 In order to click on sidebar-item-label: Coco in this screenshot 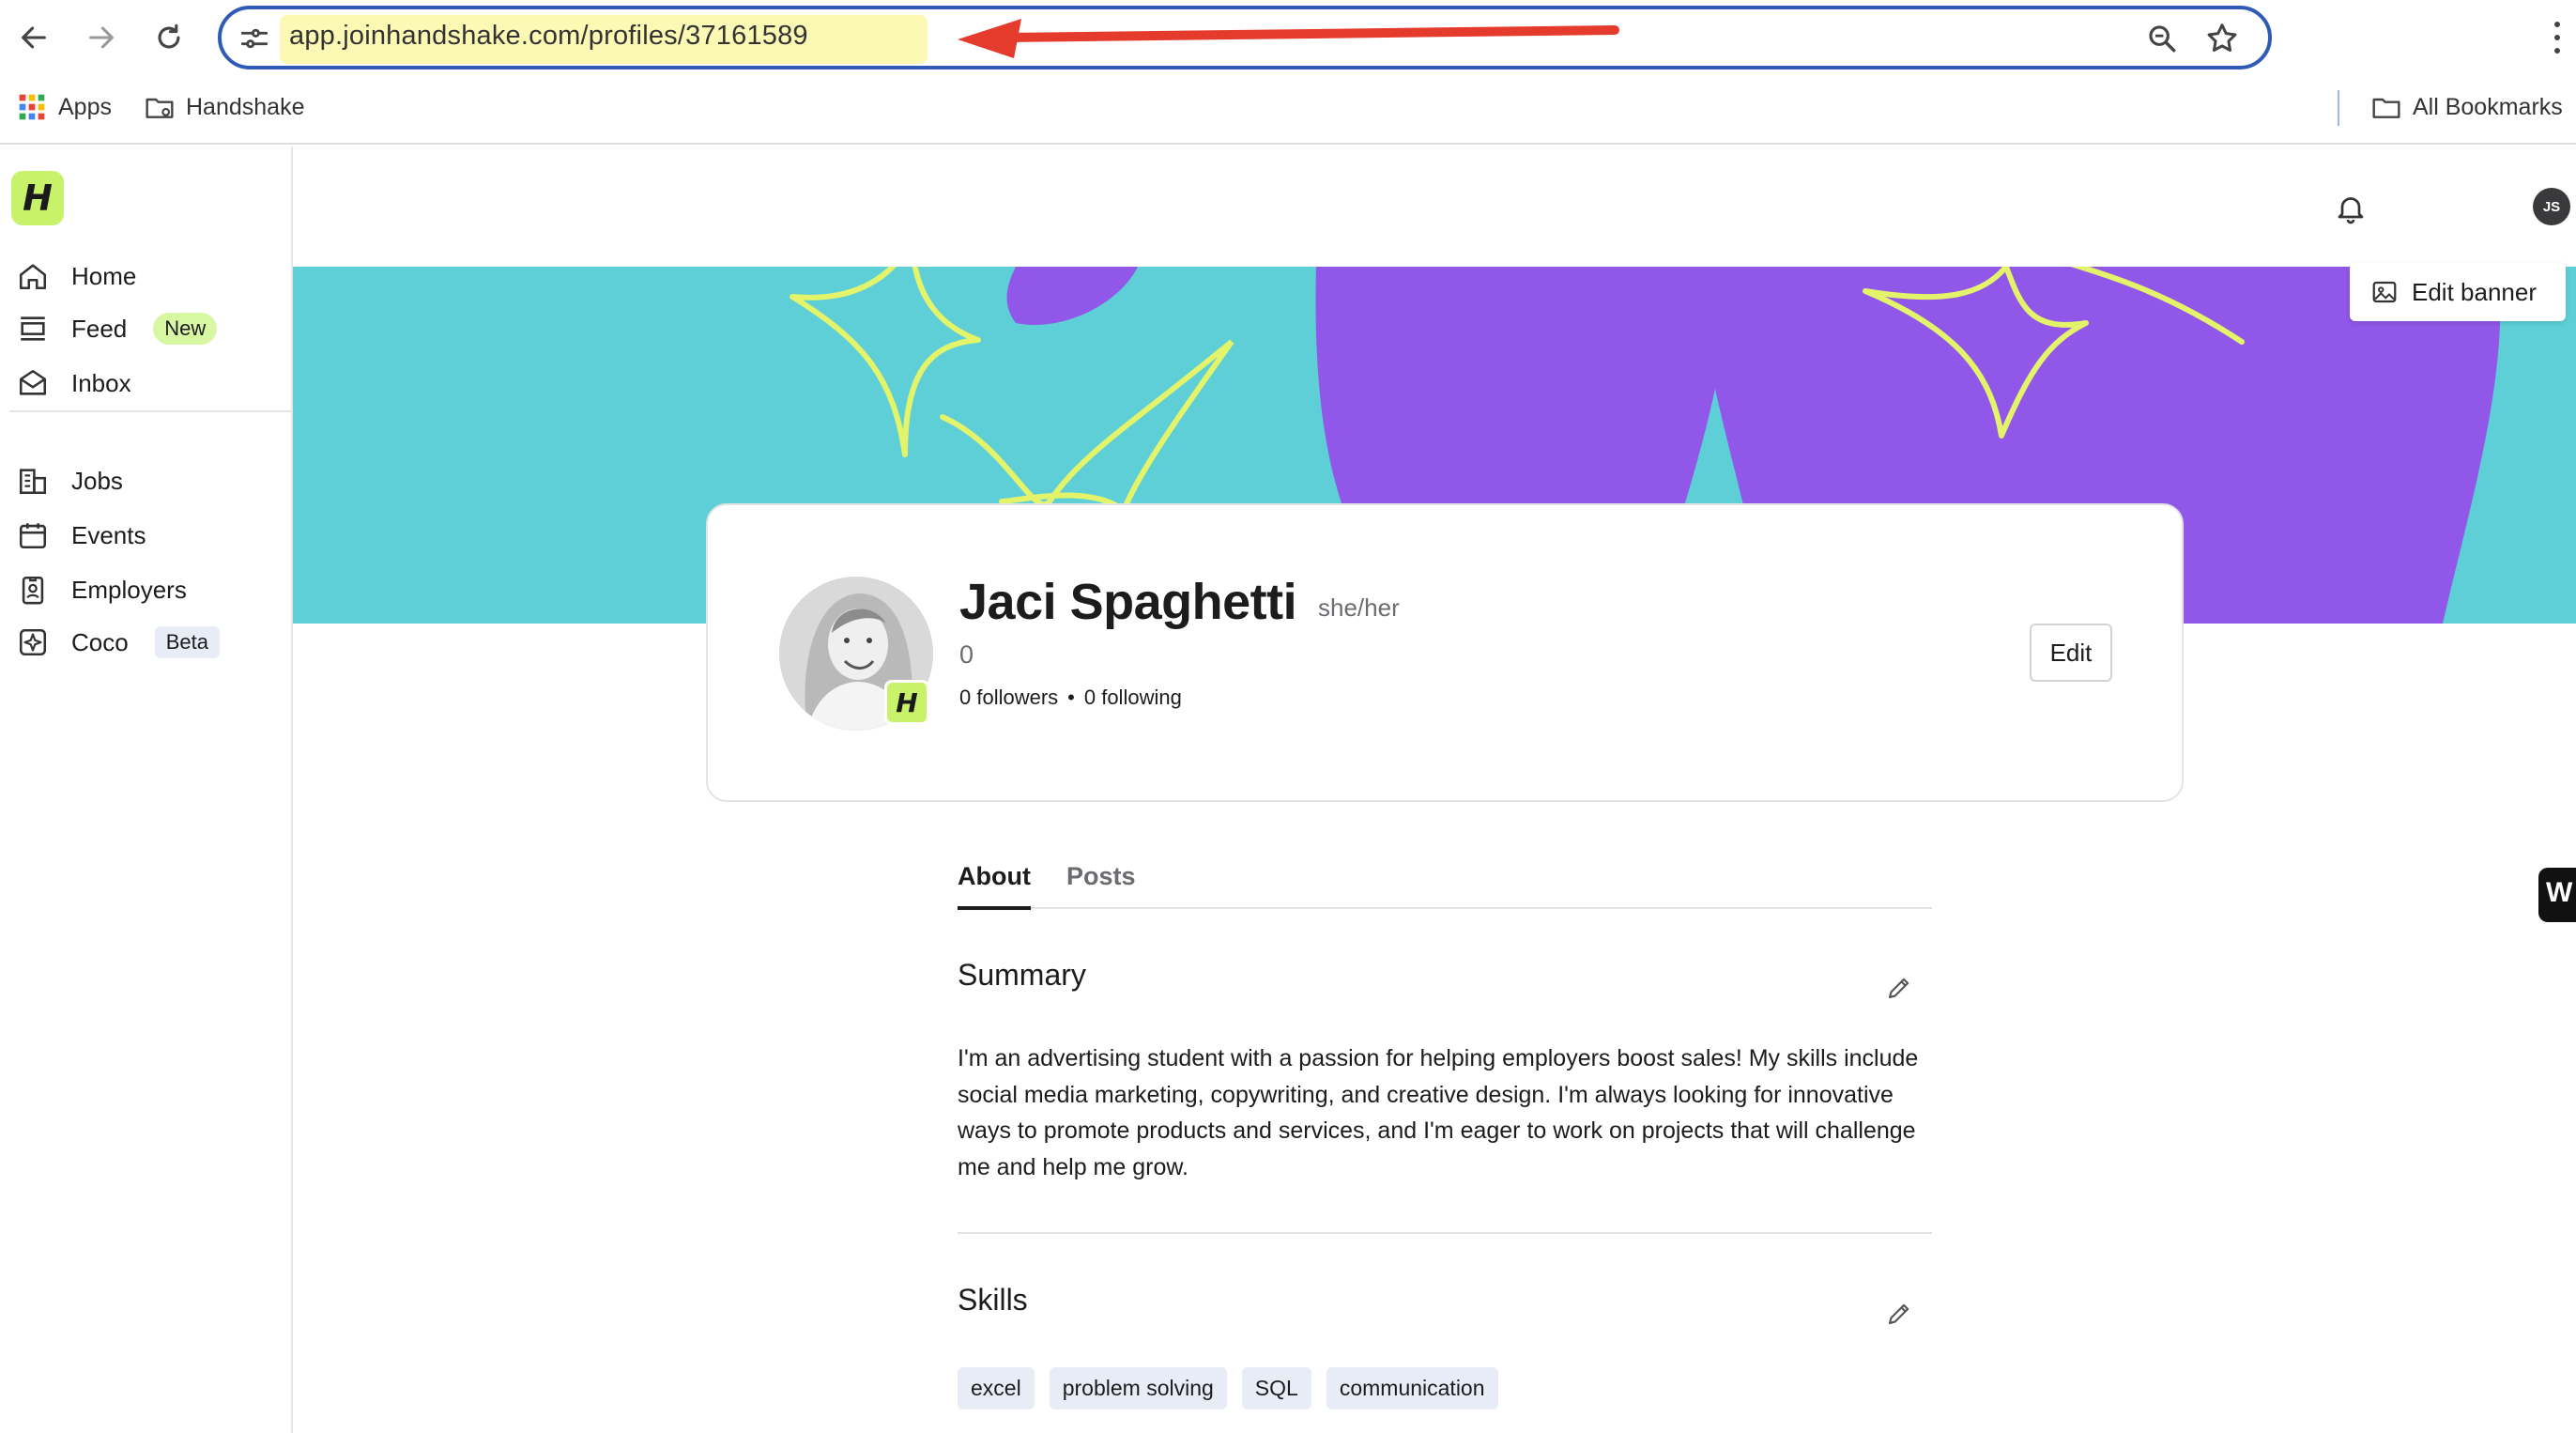, I will do `click(100, 641)`.